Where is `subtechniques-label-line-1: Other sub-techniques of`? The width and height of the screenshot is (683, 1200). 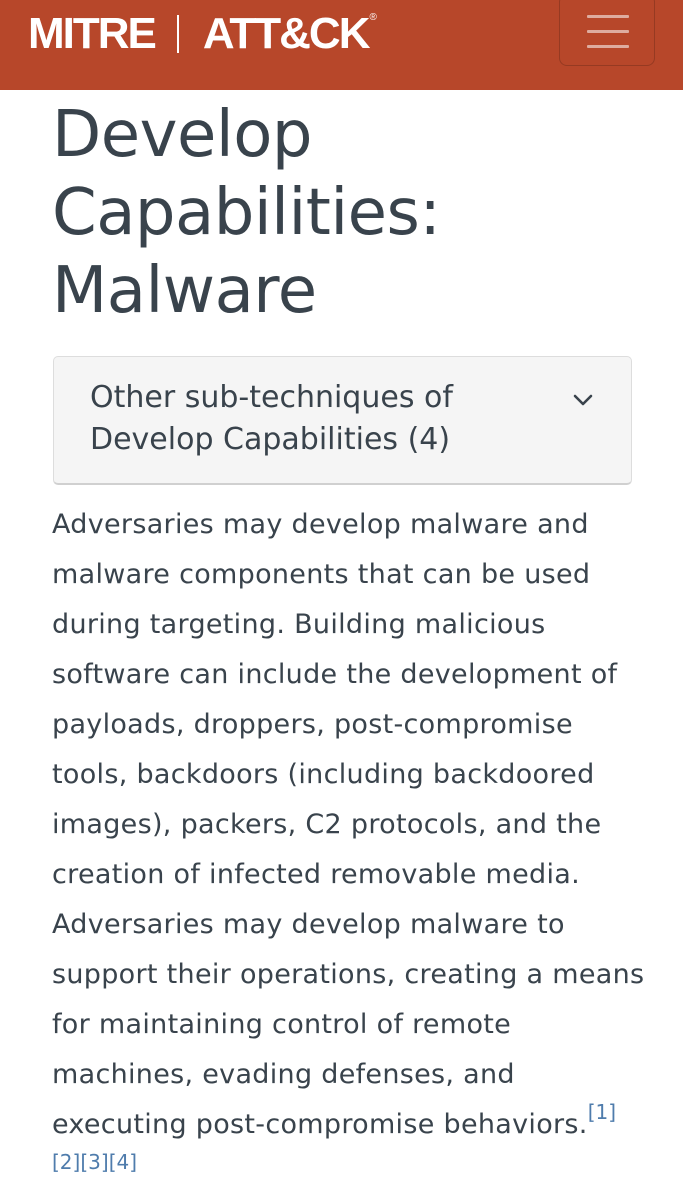 subtechniques-label-line-1: Other sub-techniques of is located at coordinates (271, 397).